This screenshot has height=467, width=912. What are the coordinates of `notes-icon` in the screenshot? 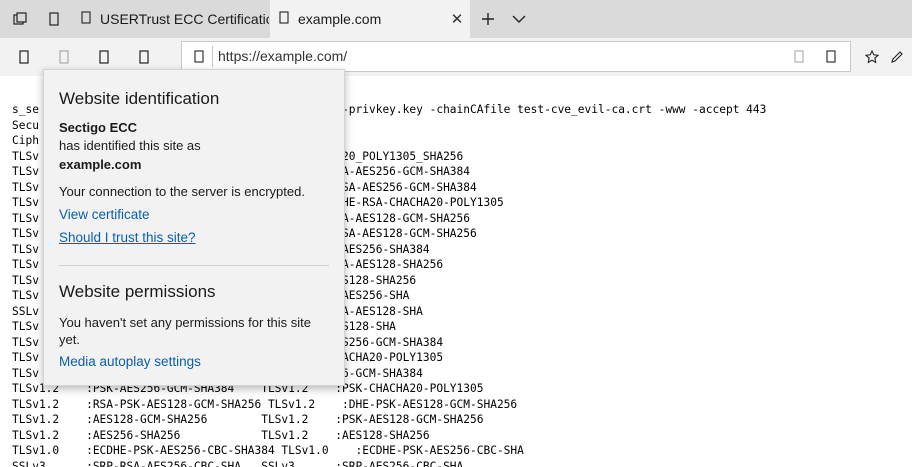 It's located at (897, 57).